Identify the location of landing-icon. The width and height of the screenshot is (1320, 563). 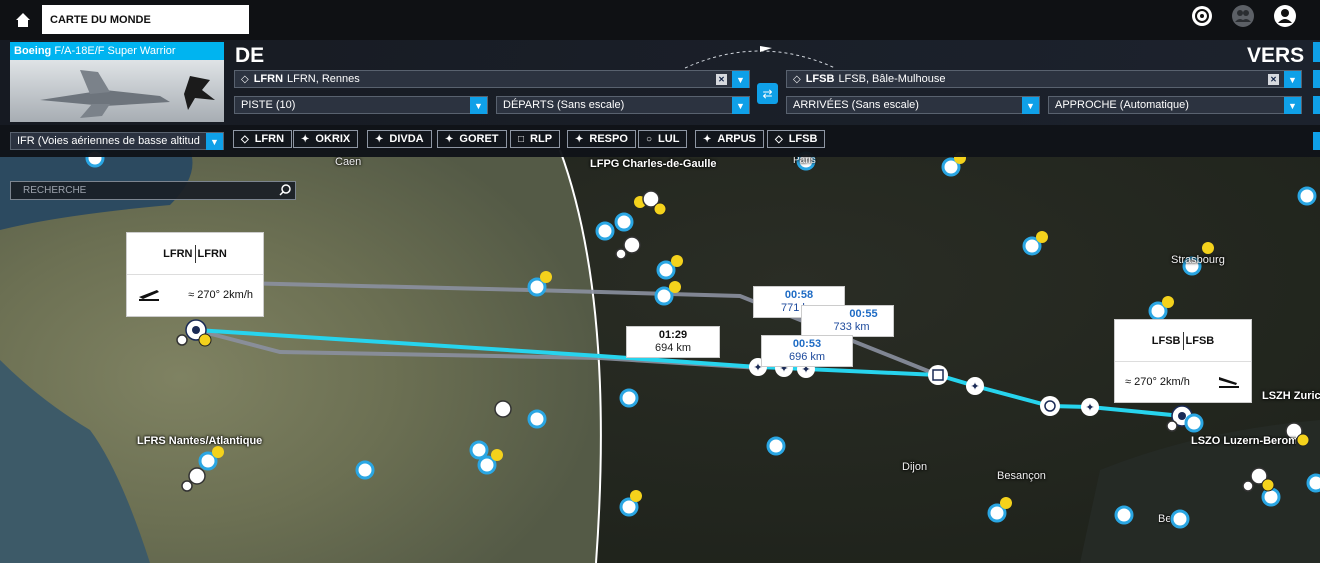
(1229, 382).